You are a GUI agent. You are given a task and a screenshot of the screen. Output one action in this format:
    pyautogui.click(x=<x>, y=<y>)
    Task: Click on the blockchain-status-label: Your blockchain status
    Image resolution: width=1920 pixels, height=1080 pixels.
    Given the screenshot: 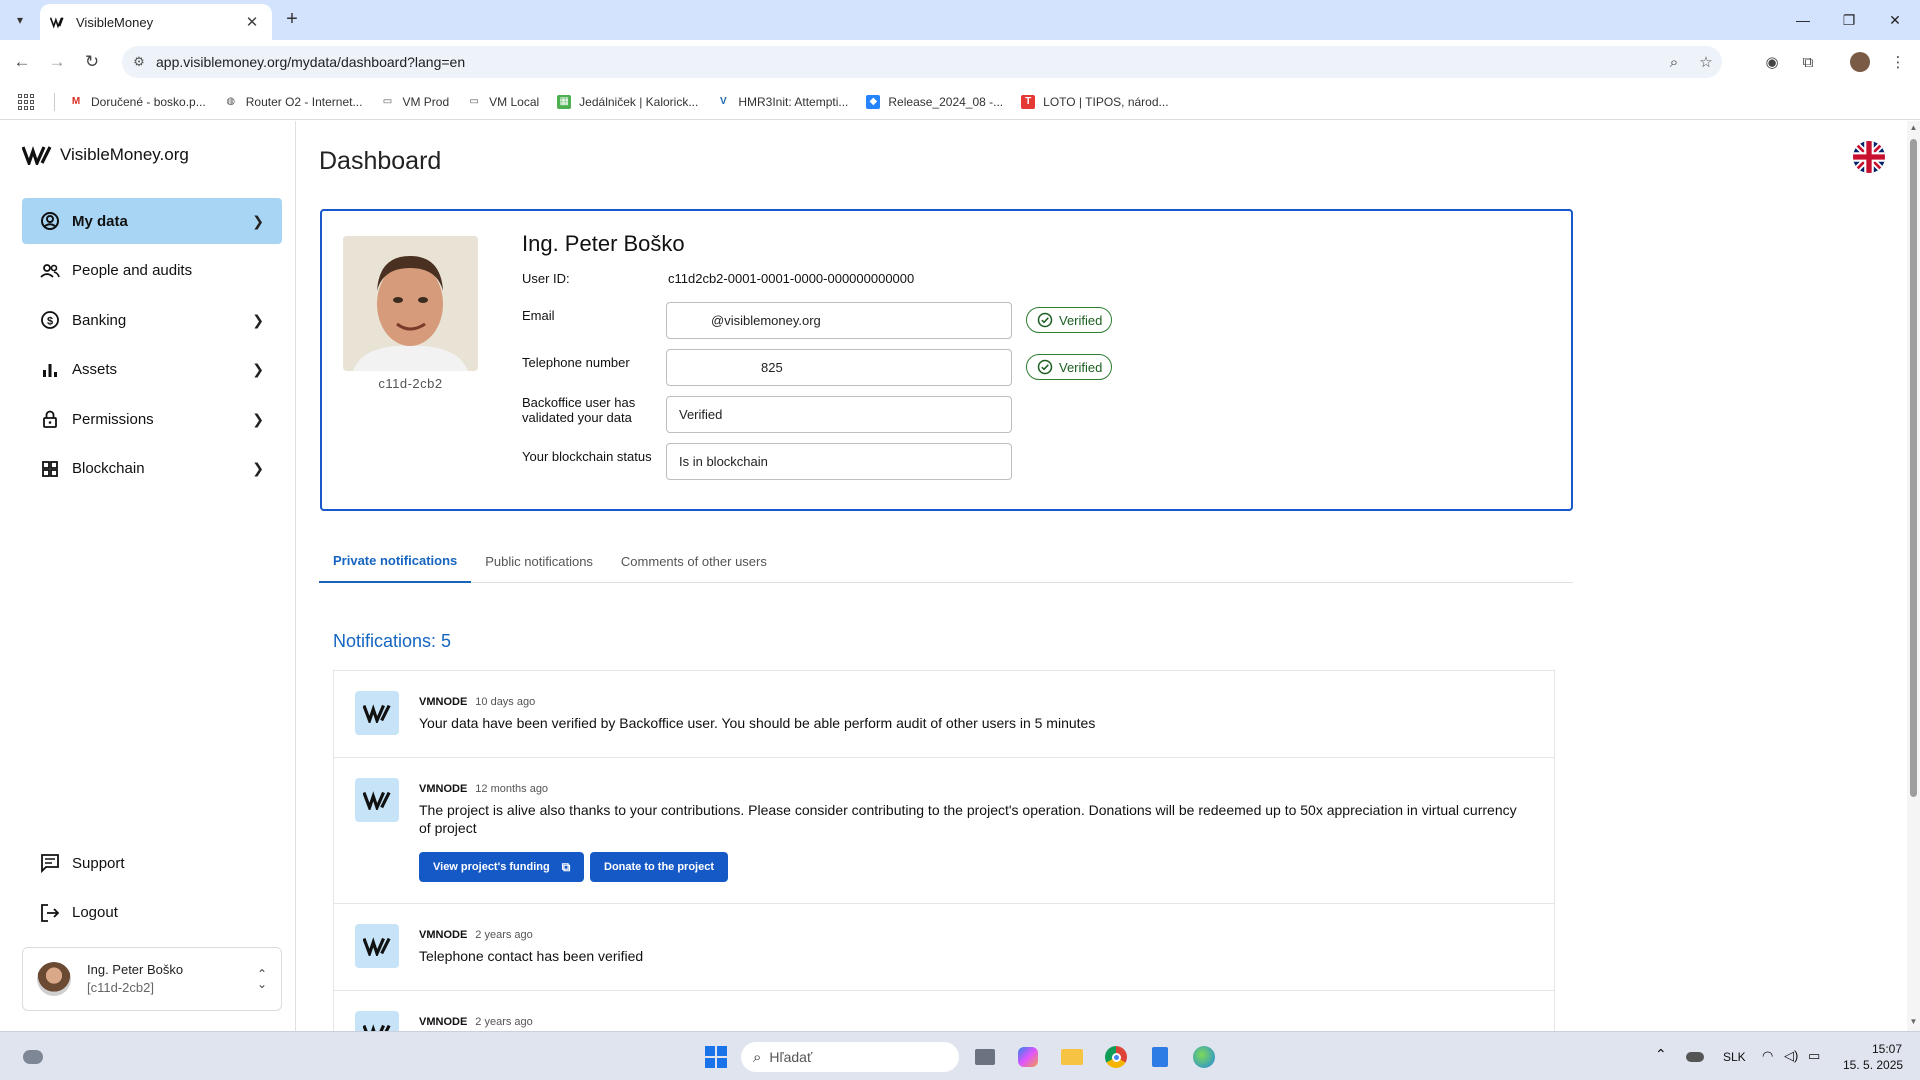 What is the action you would take?
    pyautogui.click(x=587, y=456)
    